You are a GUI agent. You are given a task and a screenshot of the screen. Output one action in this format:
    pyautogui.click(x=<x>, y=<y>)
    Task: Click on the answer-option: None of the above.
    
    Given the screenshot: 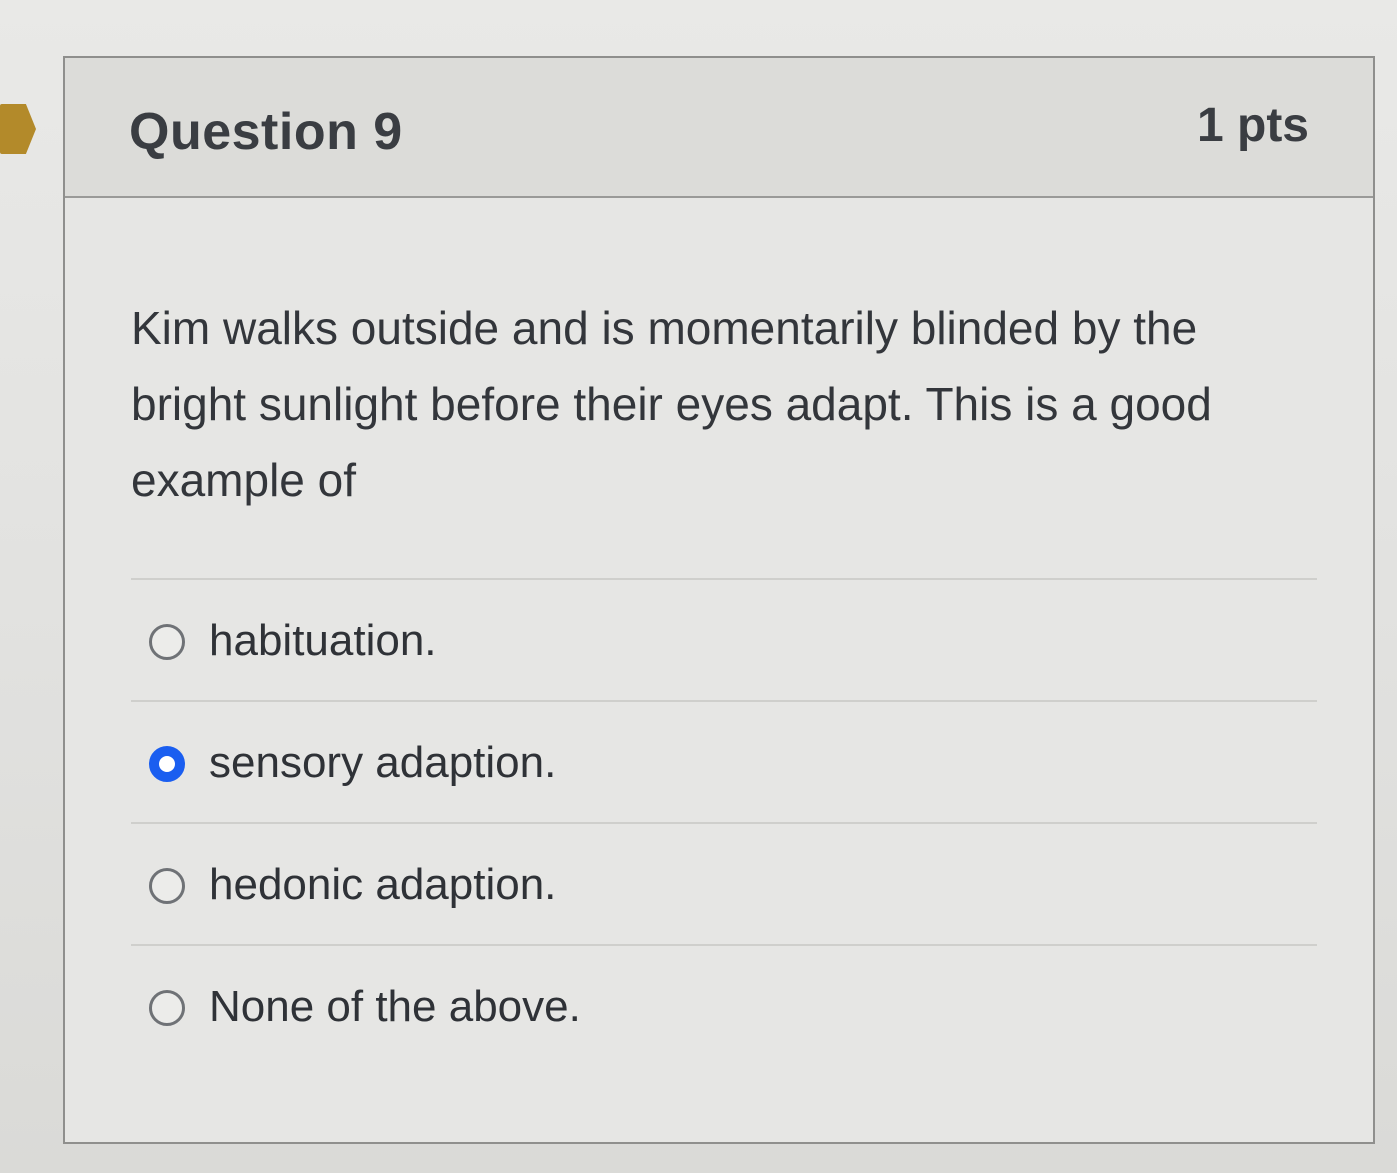 What is the action you would take?
    pyautogui.click(x=724, y=1005)
    